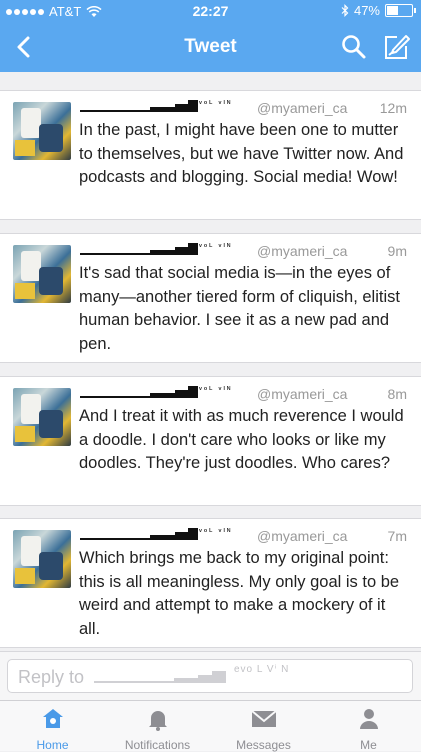 This screenshot has width=421, height=752. I want to click on battery-area: 47%, so click(378, 10).